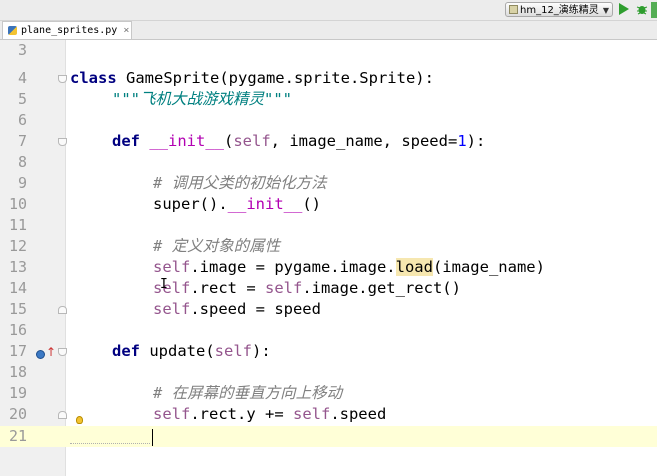 The width and height of the screenshot is (657, 476). I want to click on run-config-icon, so click(513, 9).